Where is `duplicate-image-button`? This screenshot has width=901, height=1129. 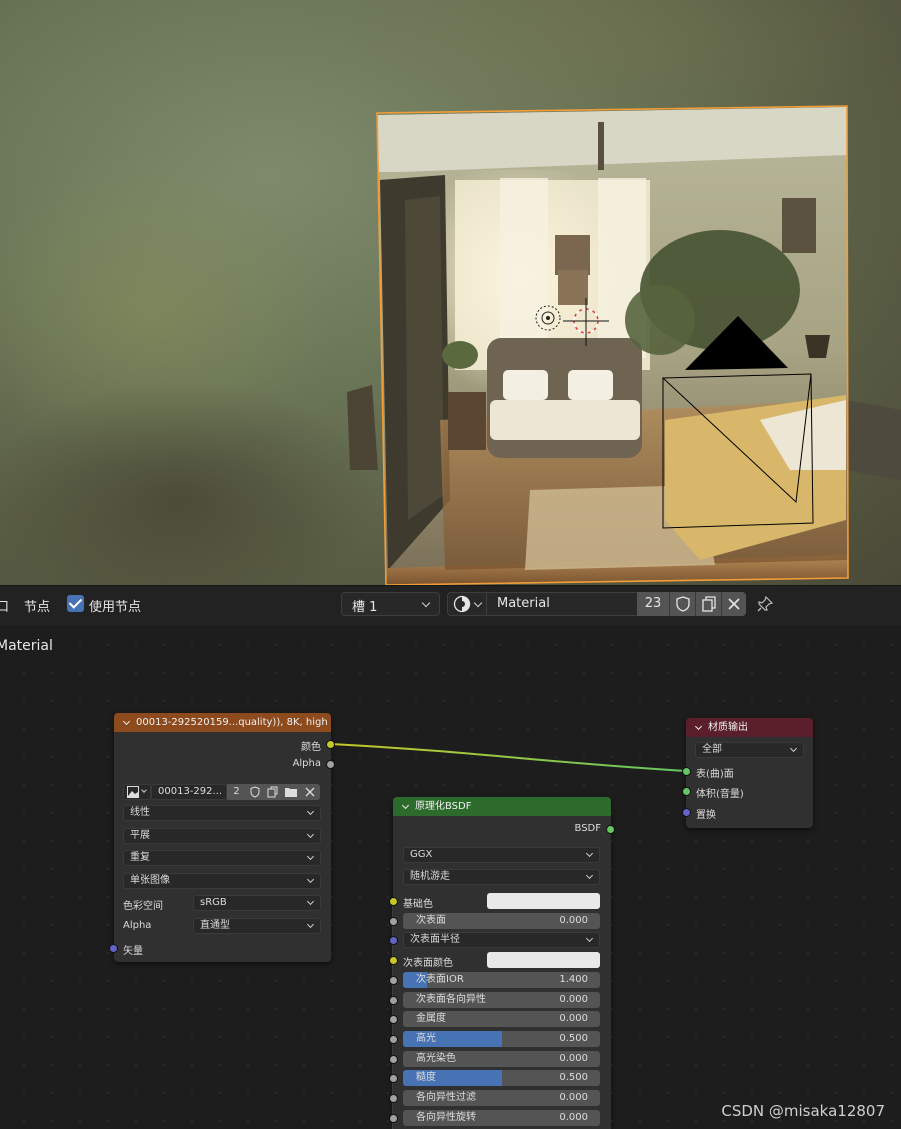
duplicate-image-button is located at coordinates (273, 792).